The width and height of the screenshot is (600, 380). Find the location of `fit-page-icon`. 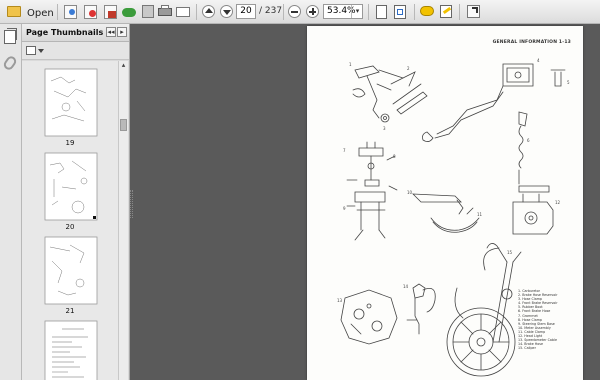

fit-page-icon is located at coordinates (381, 12).